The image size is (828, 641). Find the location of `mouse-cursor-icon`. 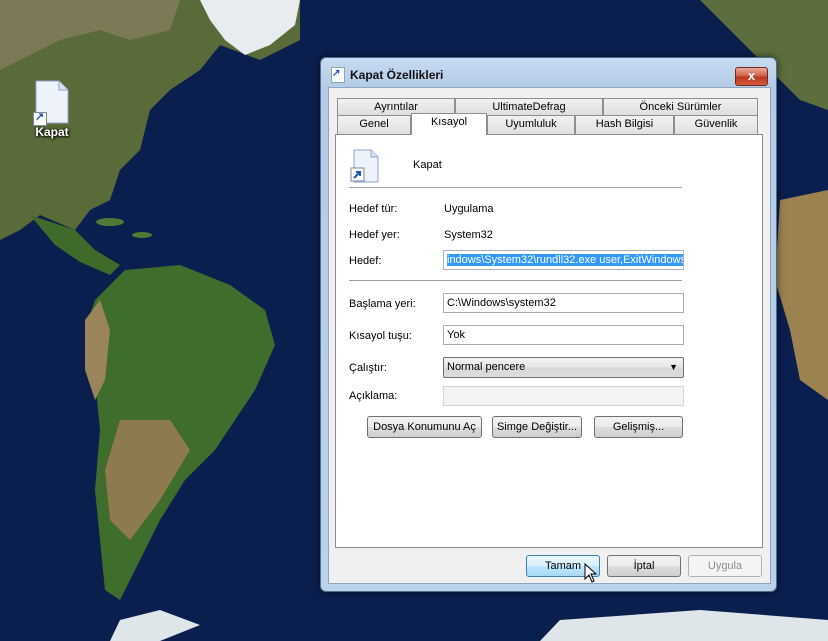

mouse-cursor-icon is located at coordinates (591, 573).